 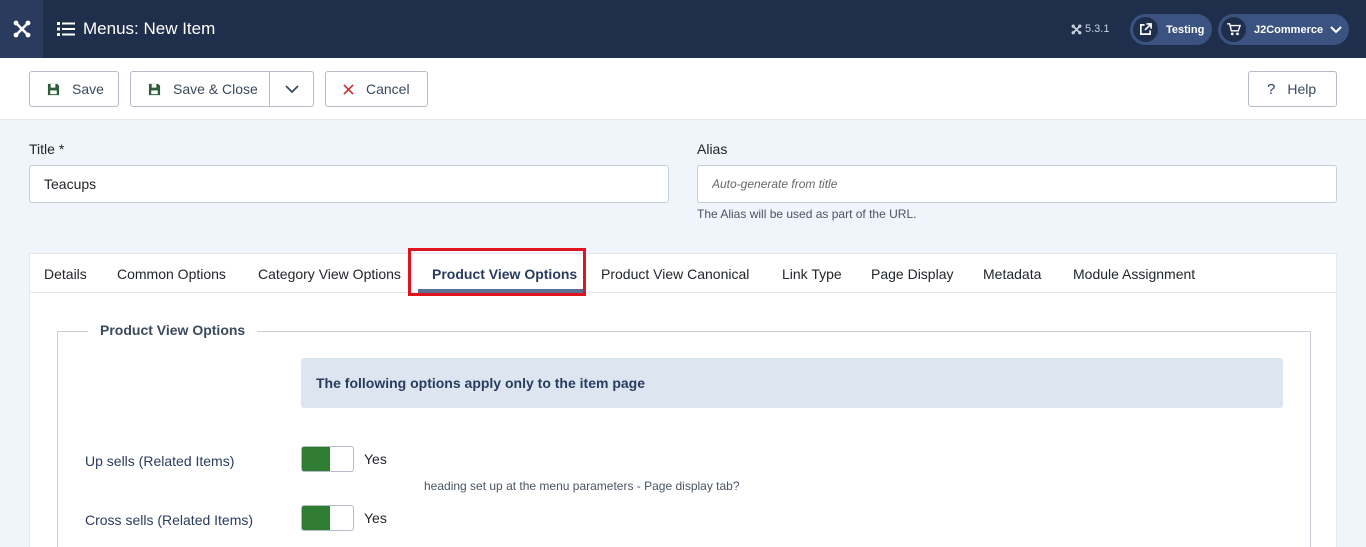 I want to click on question-icon: ?, so click(x=1271, y=89).